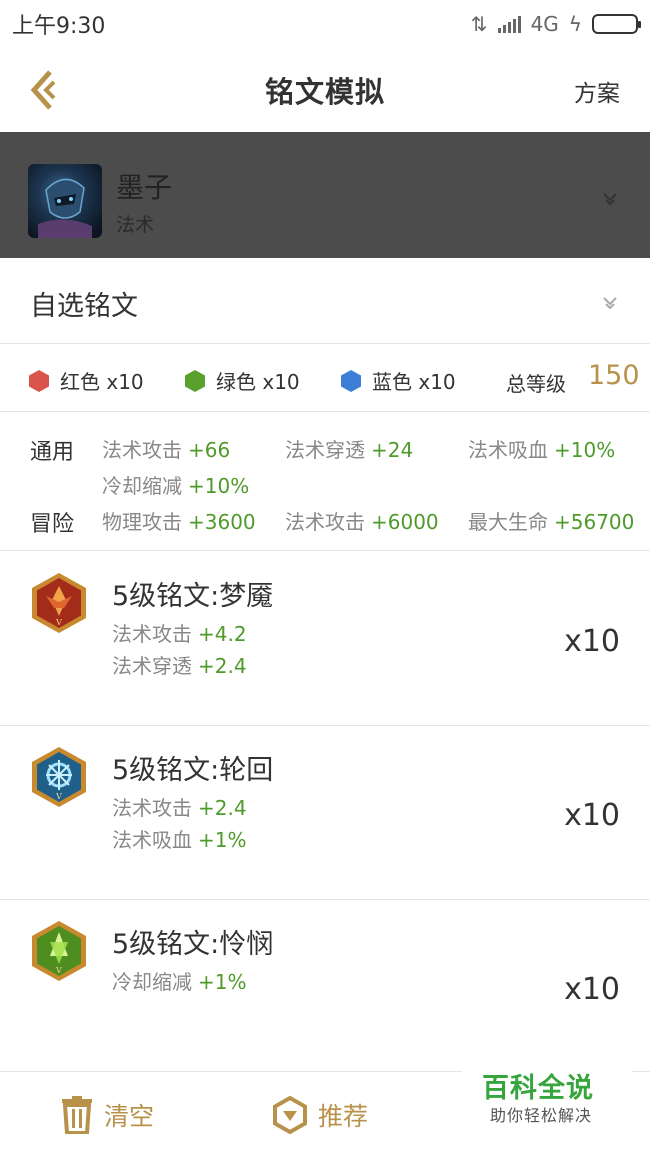  What do you see at coordinates (509, 24) in the screenshot?
I see `signal-icon` at bounding box center [509, 24].